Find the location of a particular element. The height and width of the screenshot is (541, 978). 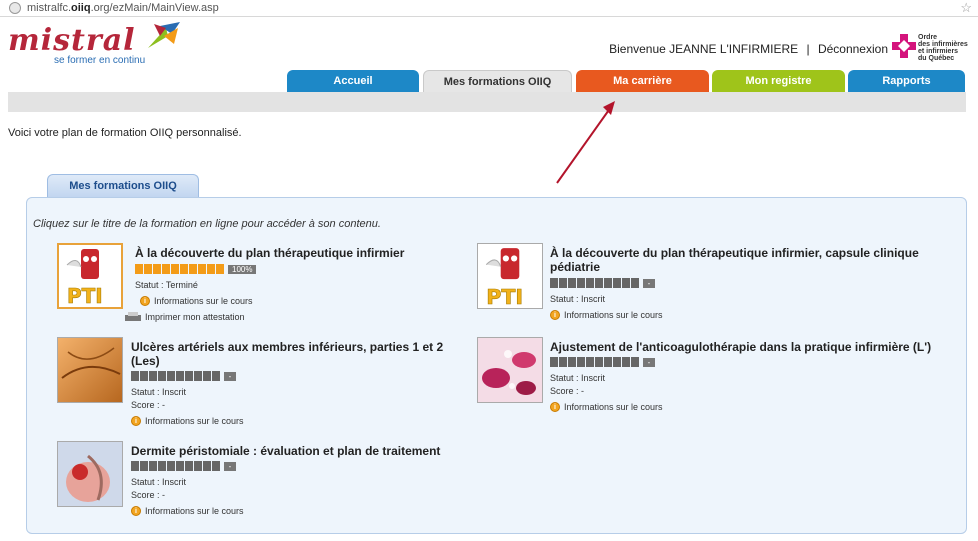

annotation-arrow-icon is located at coordinates (585, 142).